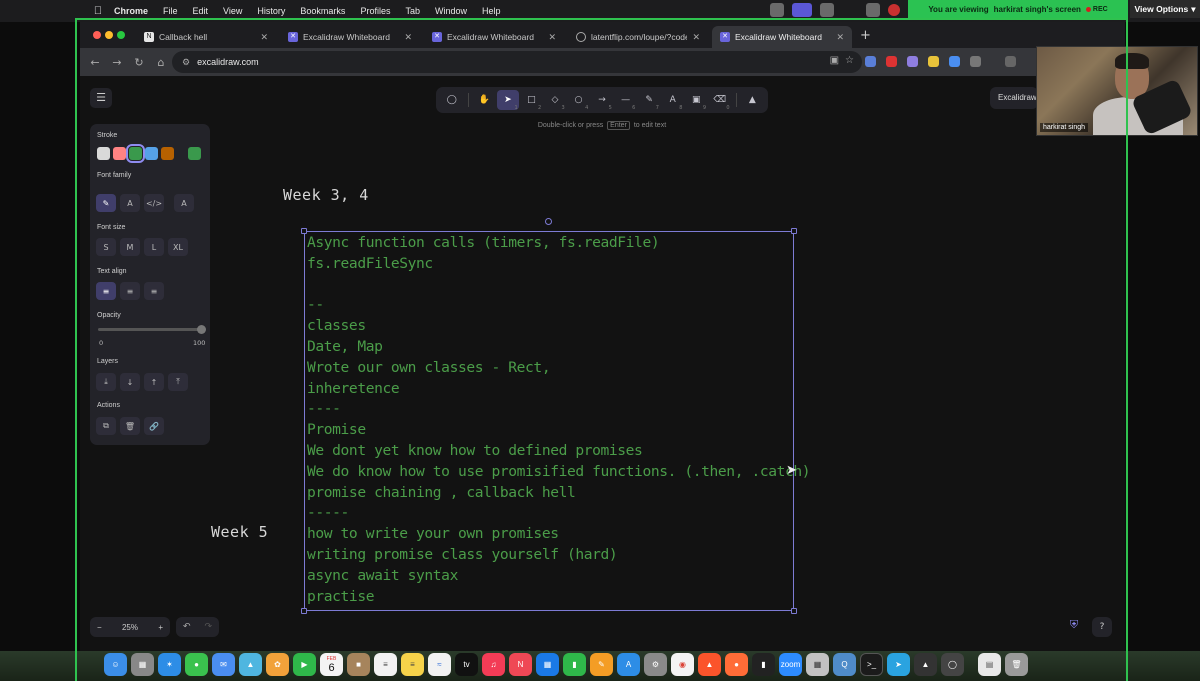 The image size is (1200, 681). I want to click on tab-excalidraw-1: ✕ Excalidraw Whiteboard ✕, so click(350, 37).